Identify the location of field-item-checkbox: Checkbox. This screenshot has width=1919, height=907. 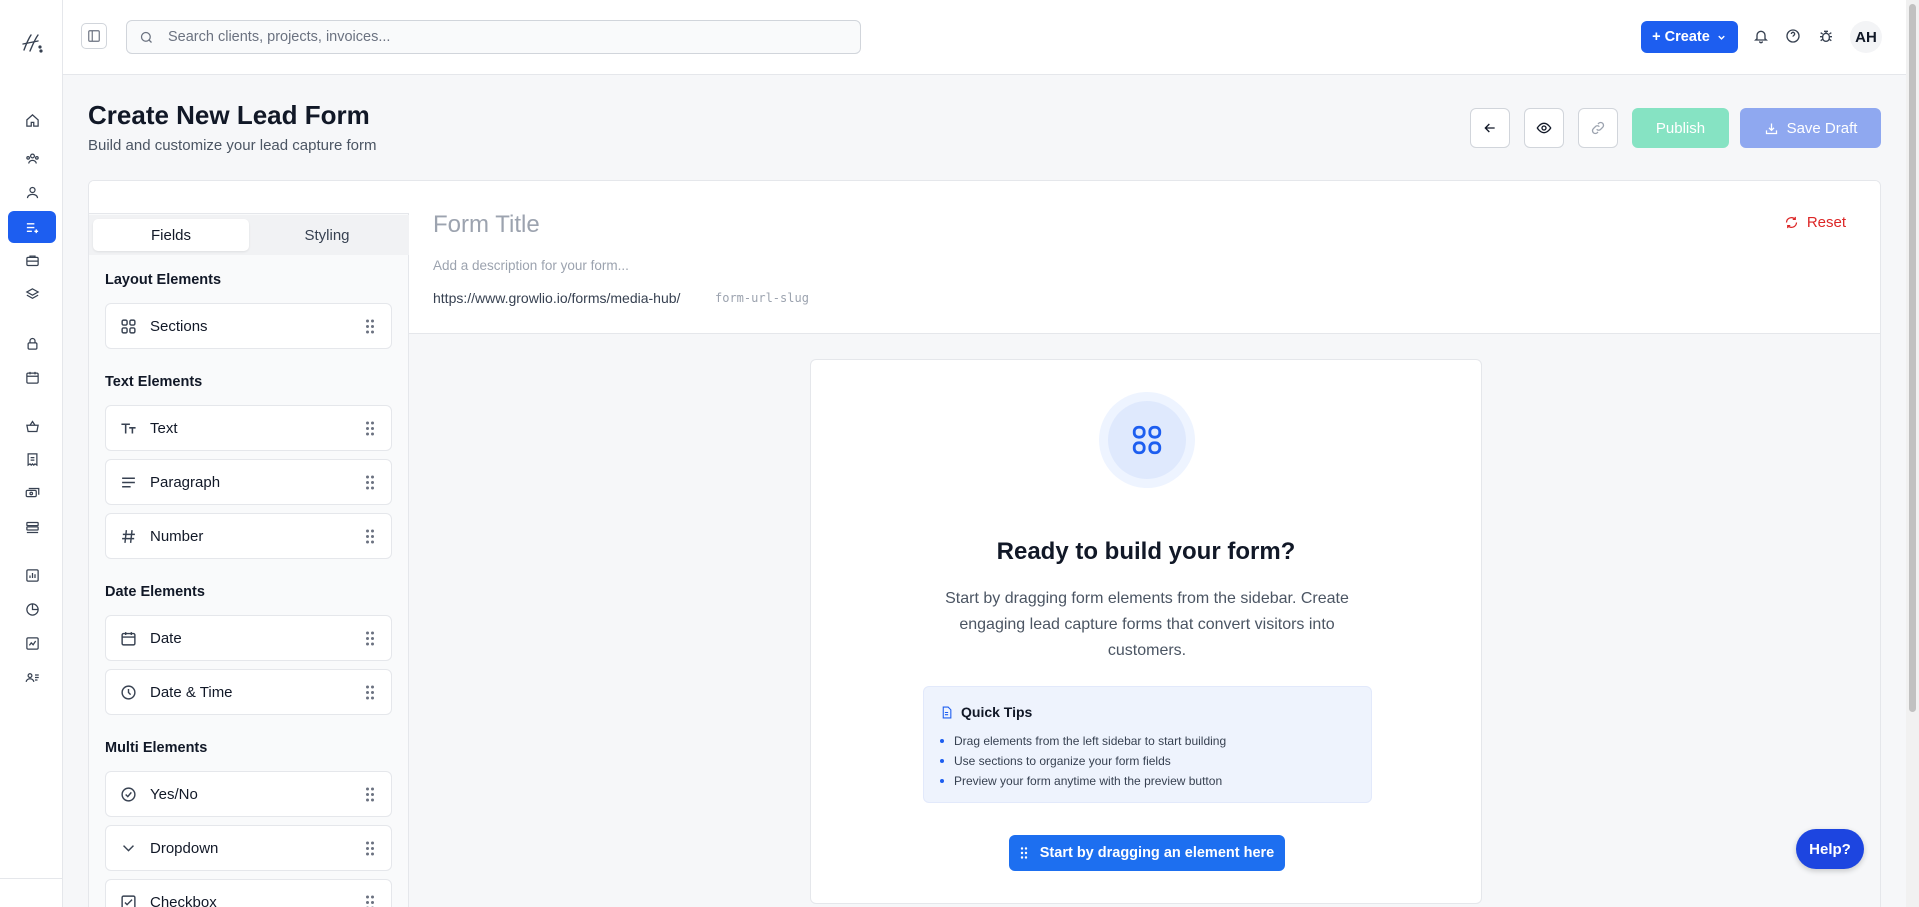
(248, 893).